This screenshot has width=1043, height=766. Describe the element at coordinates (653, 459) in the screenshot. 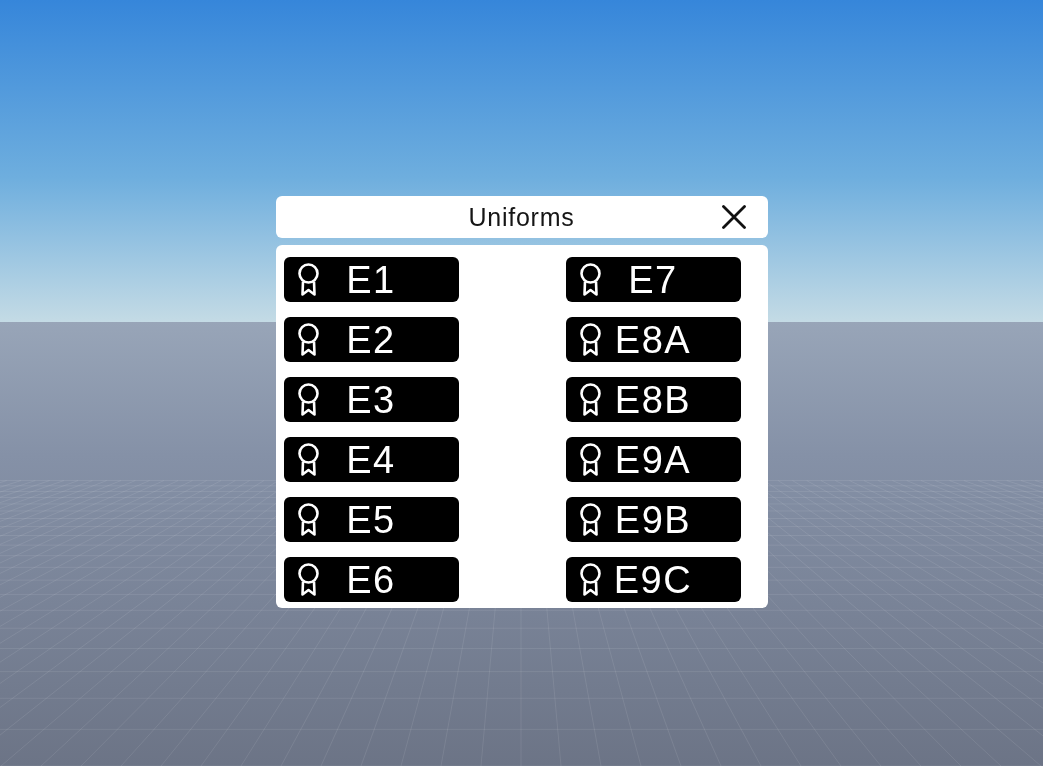

I see `uniform-button: E9A` at that location.